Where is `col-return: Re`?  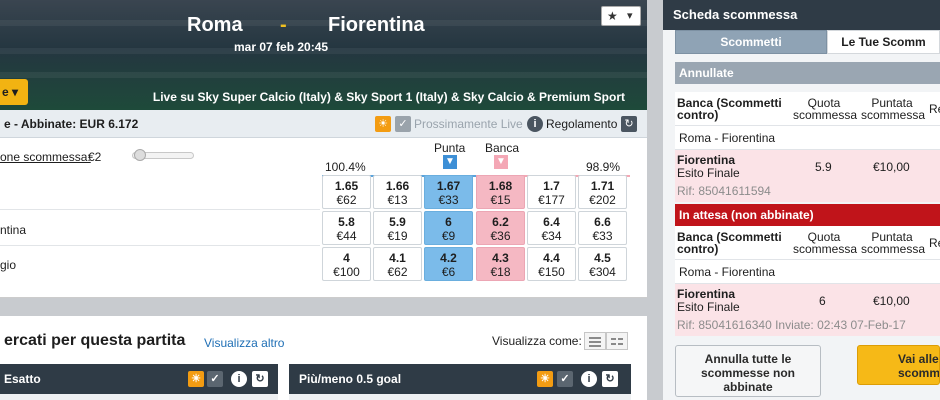
col-return: Re is located at coordinates (934, 109).